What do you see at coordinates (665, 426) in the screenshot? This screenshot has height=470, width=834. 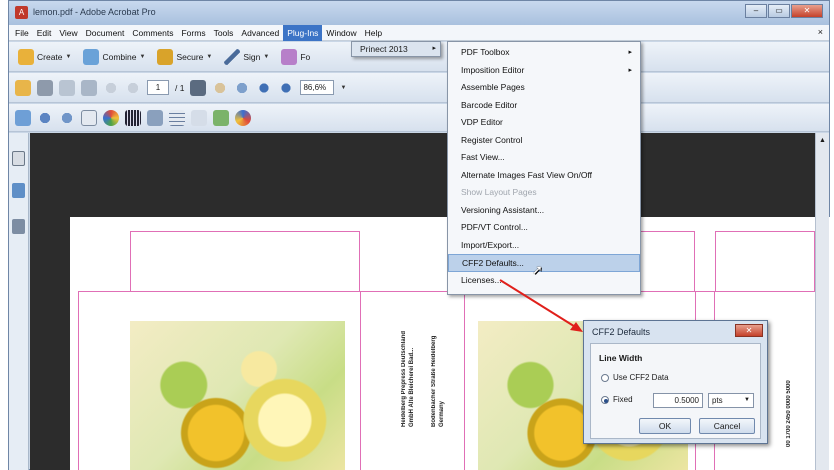 I see `ok-button: OK` at bounding box center [665, 426].